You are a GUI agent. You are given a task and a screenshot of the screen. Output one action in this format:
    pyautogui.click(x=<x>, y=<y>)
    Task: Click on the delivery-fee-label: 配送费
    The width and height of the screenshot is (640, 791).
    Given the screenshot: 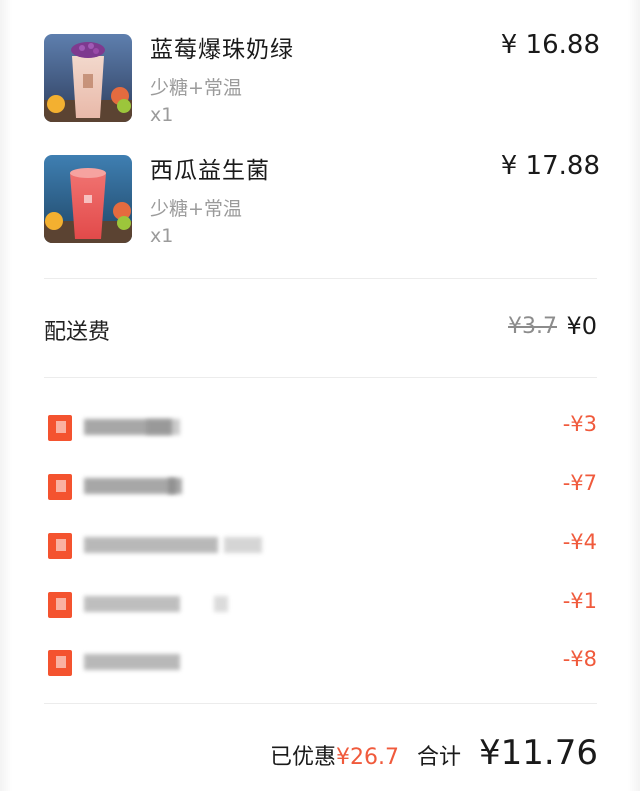 What is the action you would take?
    pyautogui.click(x=77, y=332)
    